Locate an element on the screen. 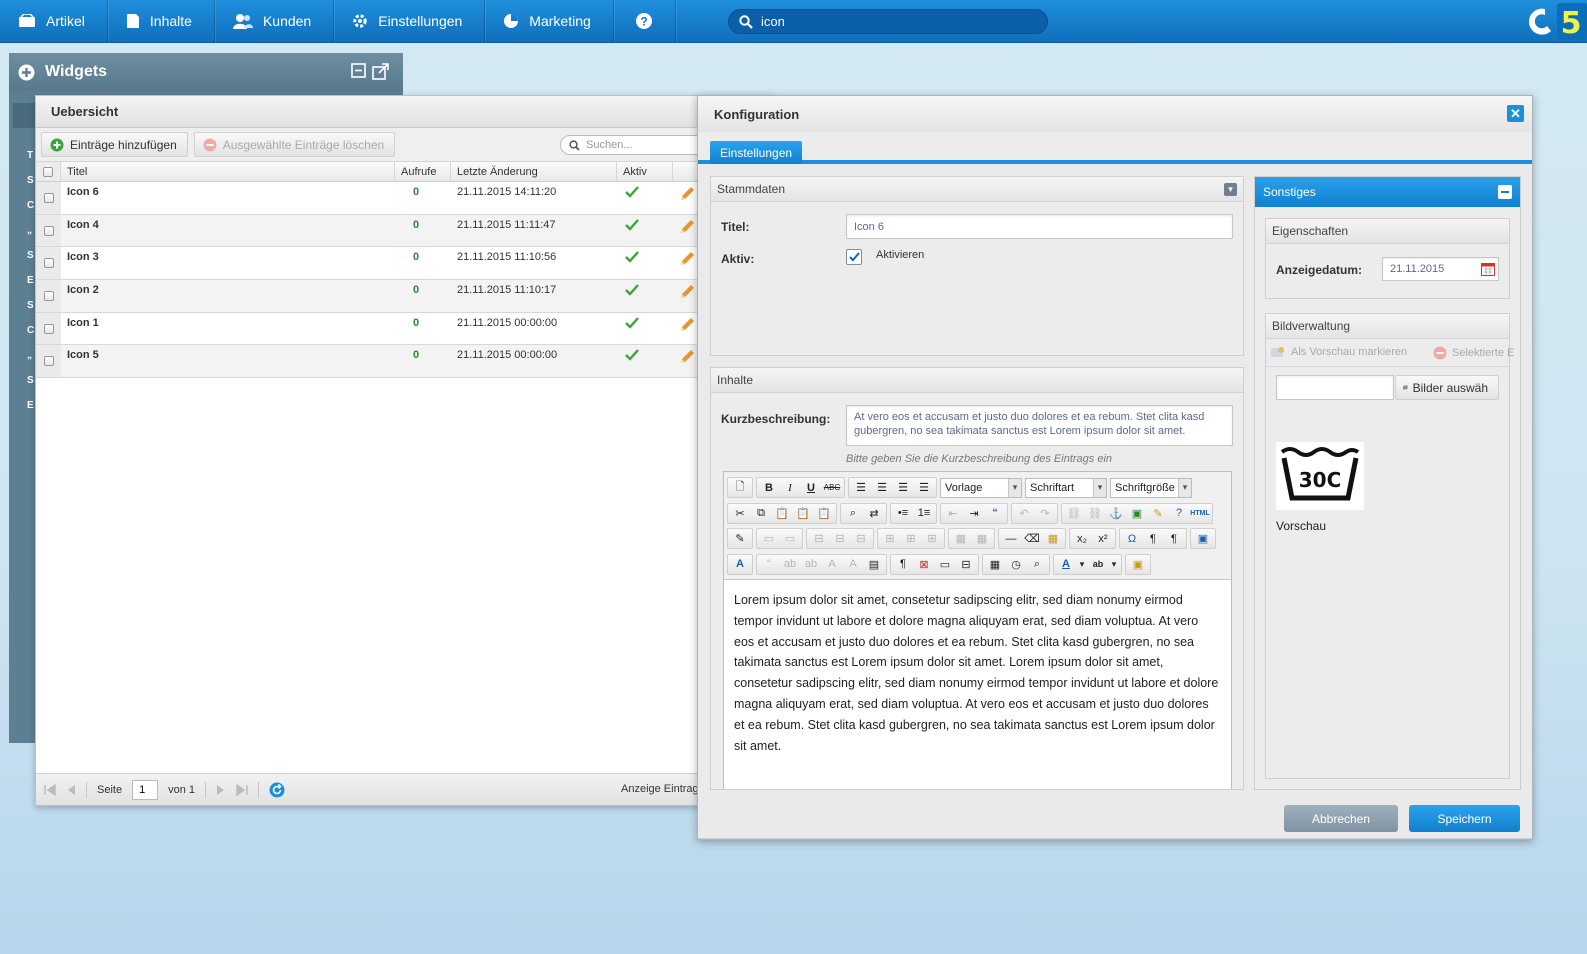  table-row: Icon 1 0 21.11.2015 00:00:00 is located at coordinates (405, 329).